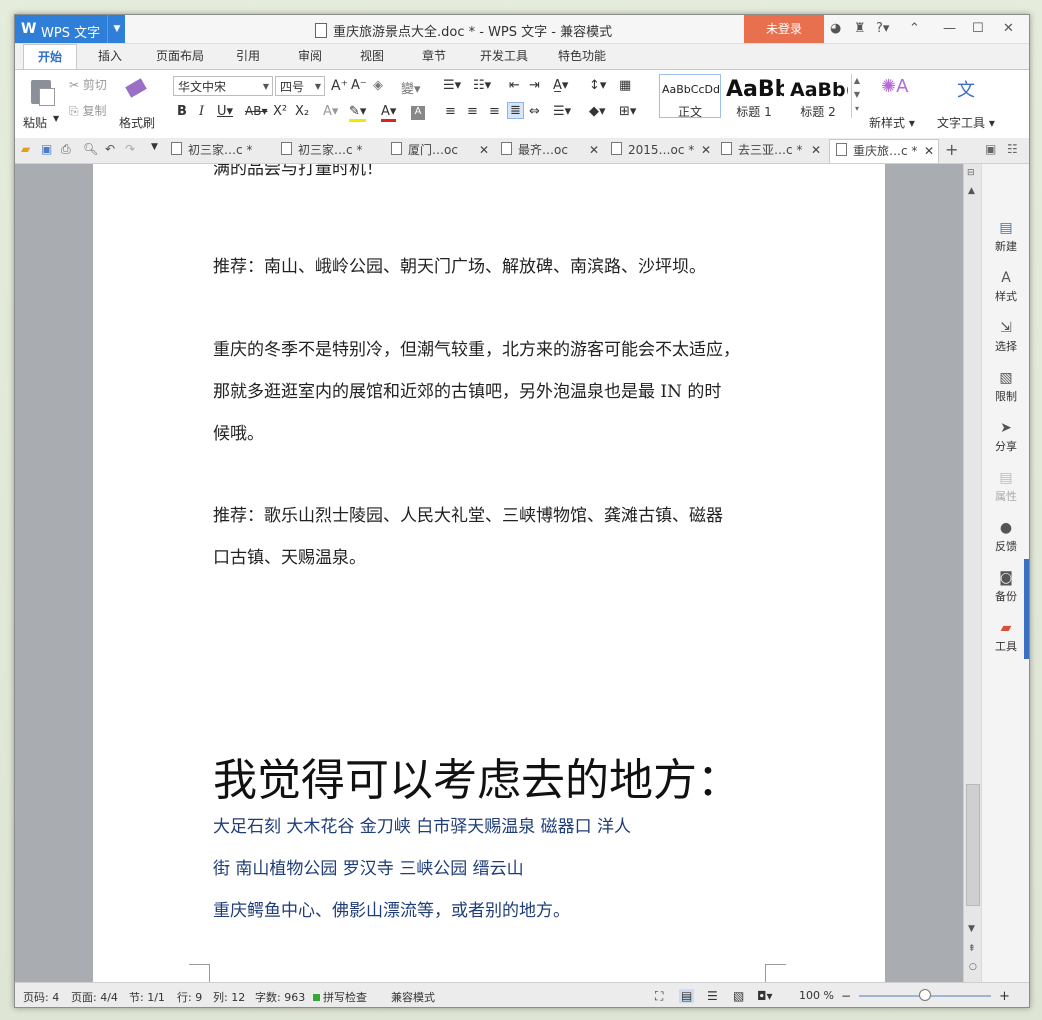 Image resolution: width=1042 pixels, height=1020 pixels. I want to click on word-count: 字数: 963, so click(280, 997).